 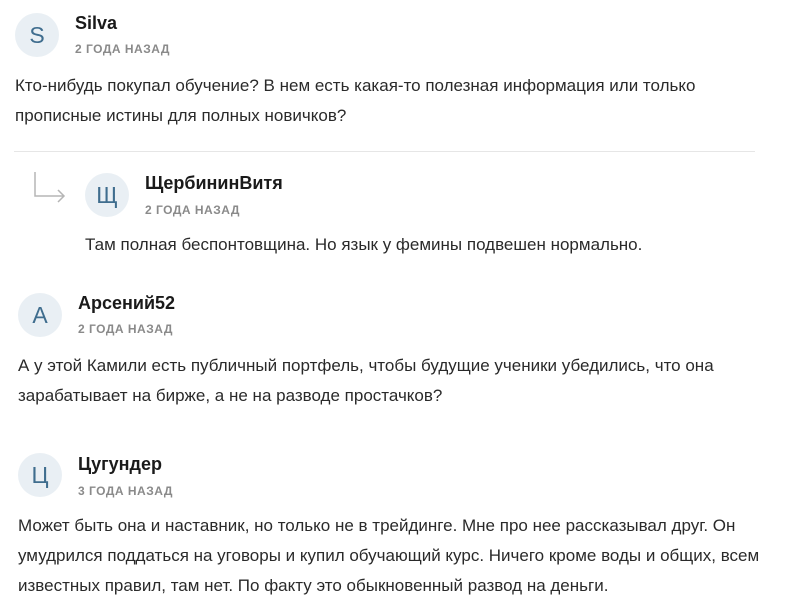 What do you see at coordinates (126, 303) in the screenshot?
I see `comment-author: Арсений52` at bounding box center [126, 303].